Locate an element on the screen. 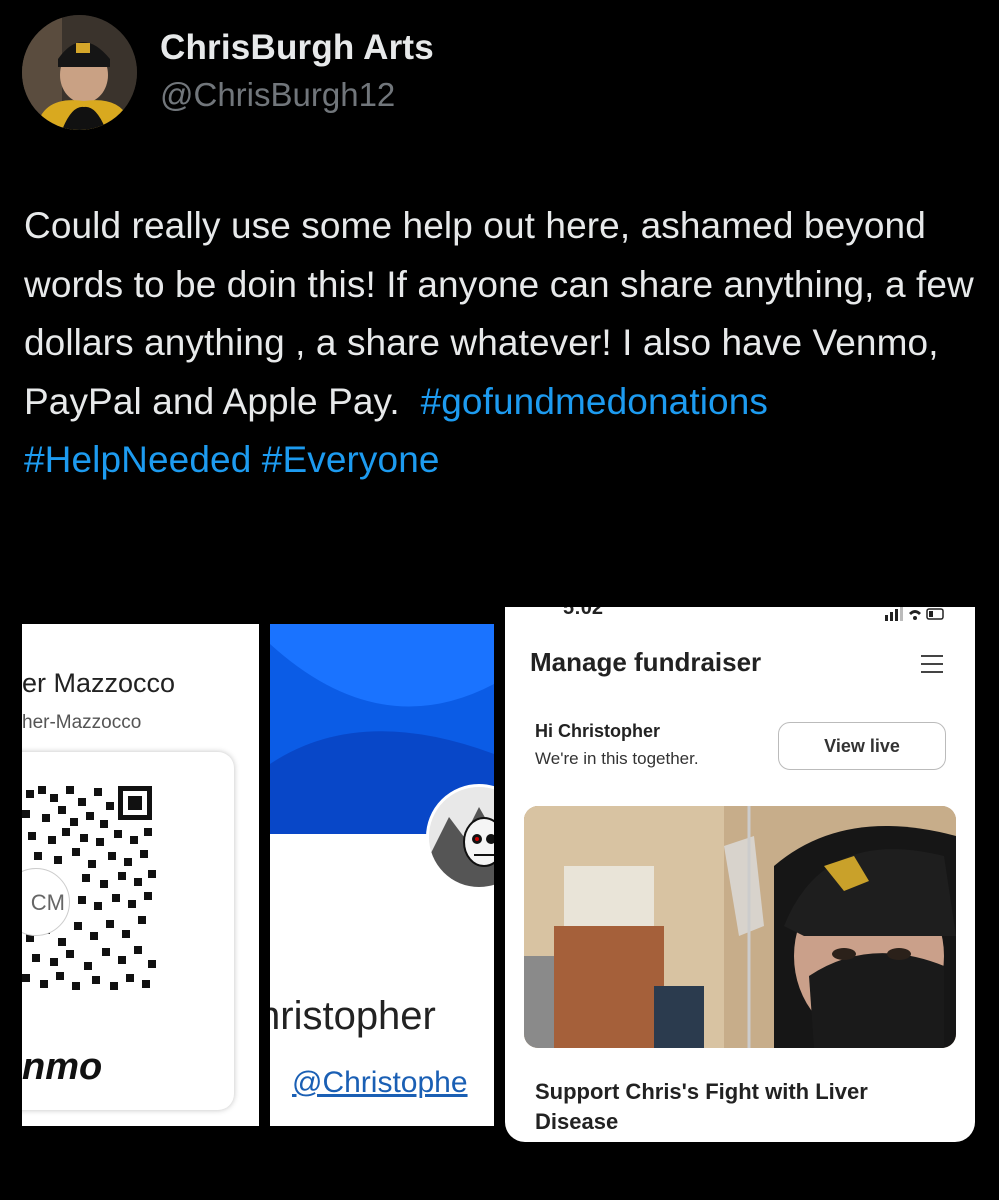 The width and height of the screenshot is (999, 1200). author-handle: @ChrisBurgh12 is located at coordinates (277, 95).